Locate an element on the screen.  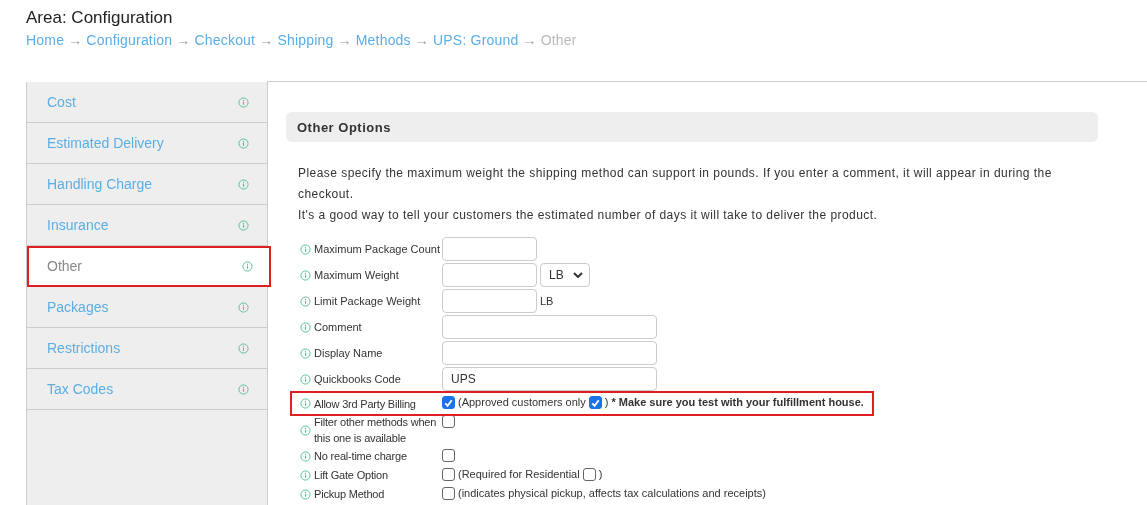
breadcrumb-link: UPS: Ground is located at coordinates (476, 40).